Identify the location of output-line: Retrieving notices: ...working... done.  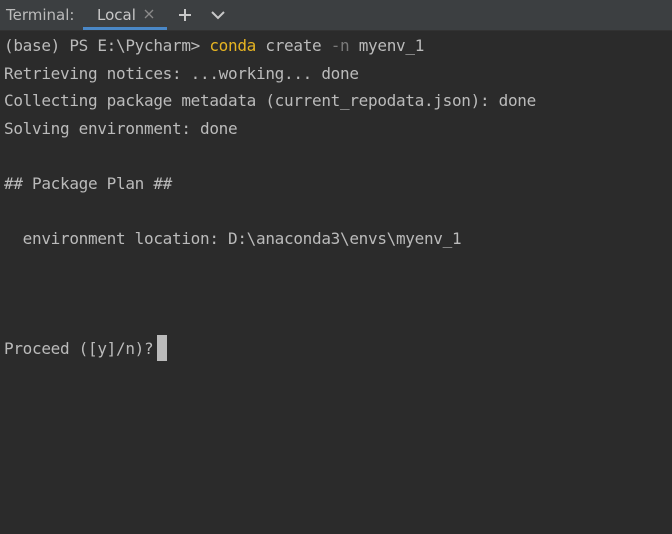
(181, 73).